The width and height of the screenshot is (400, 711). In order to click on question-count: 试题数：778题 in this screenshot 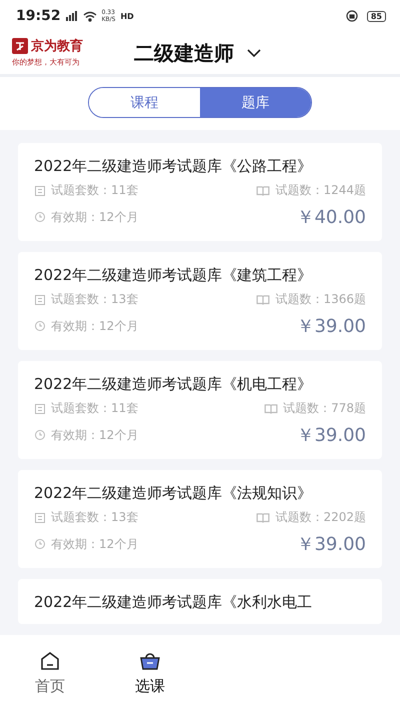, I will do `click(324, 408)`.